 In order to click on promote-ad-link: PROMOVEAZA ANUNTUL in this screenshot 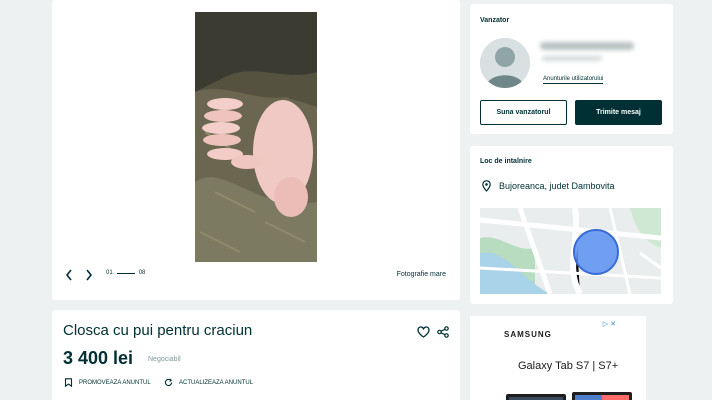, I will do `click(107, 382)`.